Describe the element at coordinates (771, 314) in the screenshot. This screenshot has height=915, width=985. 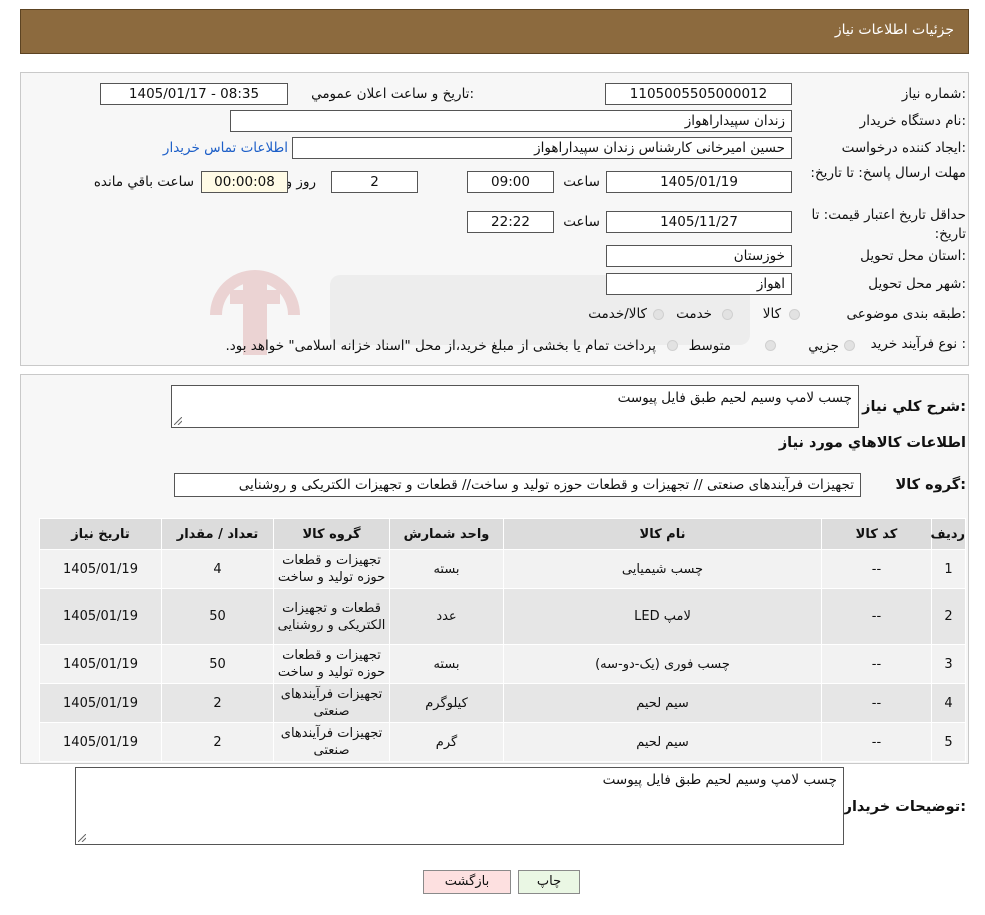
I see `category-option-goods: کالا` at that location.